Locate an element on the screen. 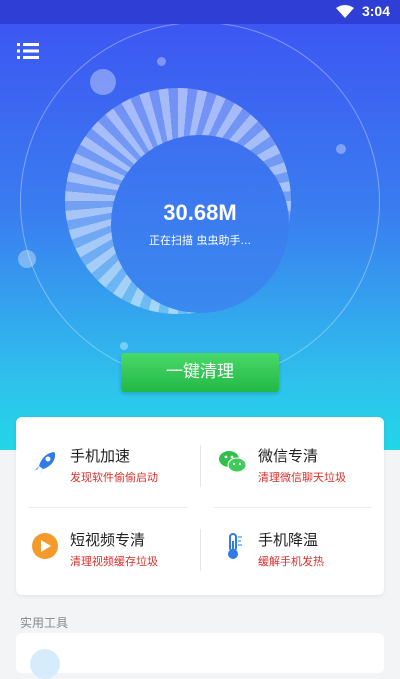  feature-wechat-clean: 微信专清 清理微信聊天垃圾 is located at coordinates (293, 464).